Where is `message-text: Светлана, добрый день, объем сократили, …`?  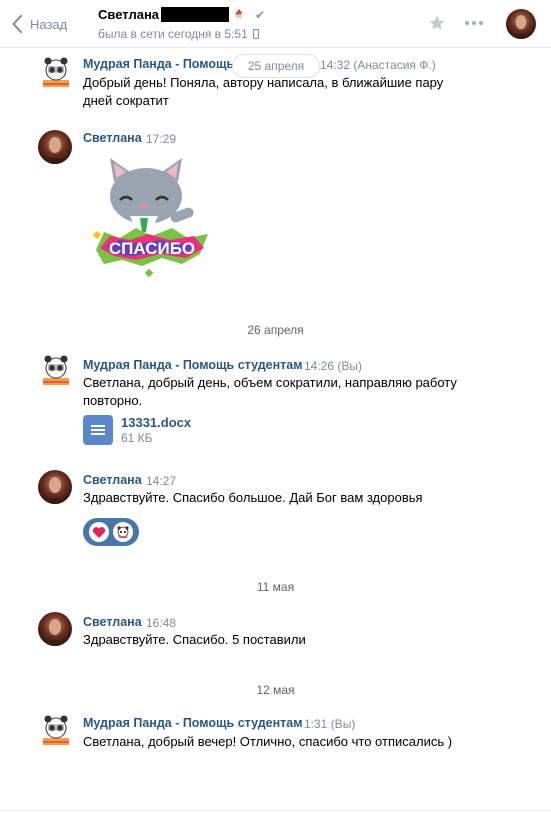
message-text: Светлана, добрый день, объем сократили, … is located at coordinates (270, 391).